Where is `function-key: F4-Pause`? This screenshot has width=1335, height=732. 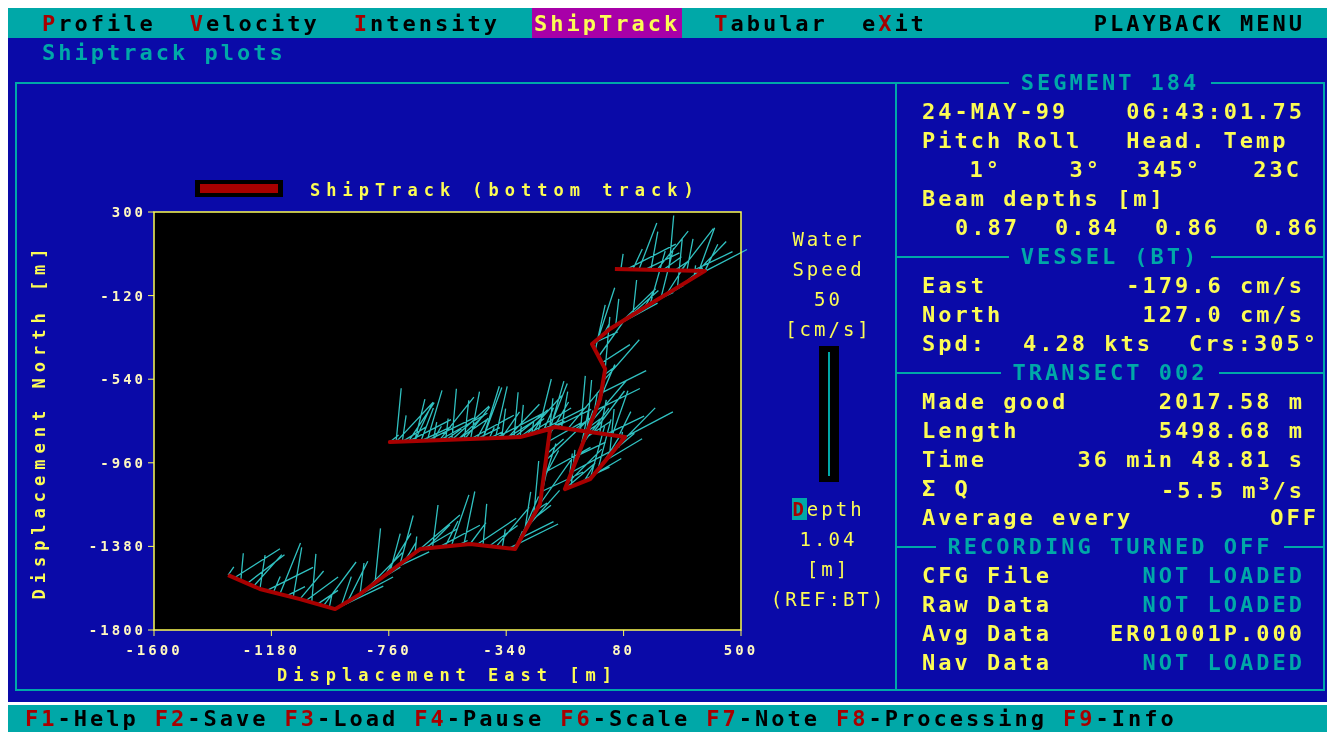 function-key: F4-Pause is located at coordinates (479, 718).